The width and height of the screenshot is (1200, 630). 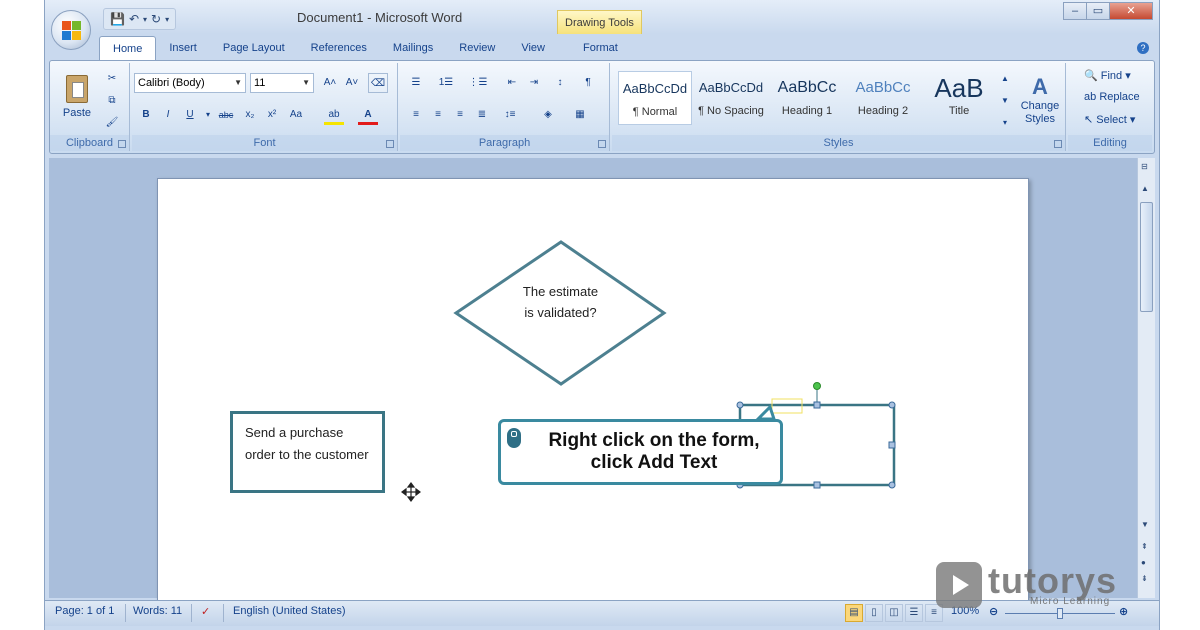 What do you see at coordinates (122, 144) in the screenshot?
I see `clipboard-launcher-icon` at bounding box center [122, 144].